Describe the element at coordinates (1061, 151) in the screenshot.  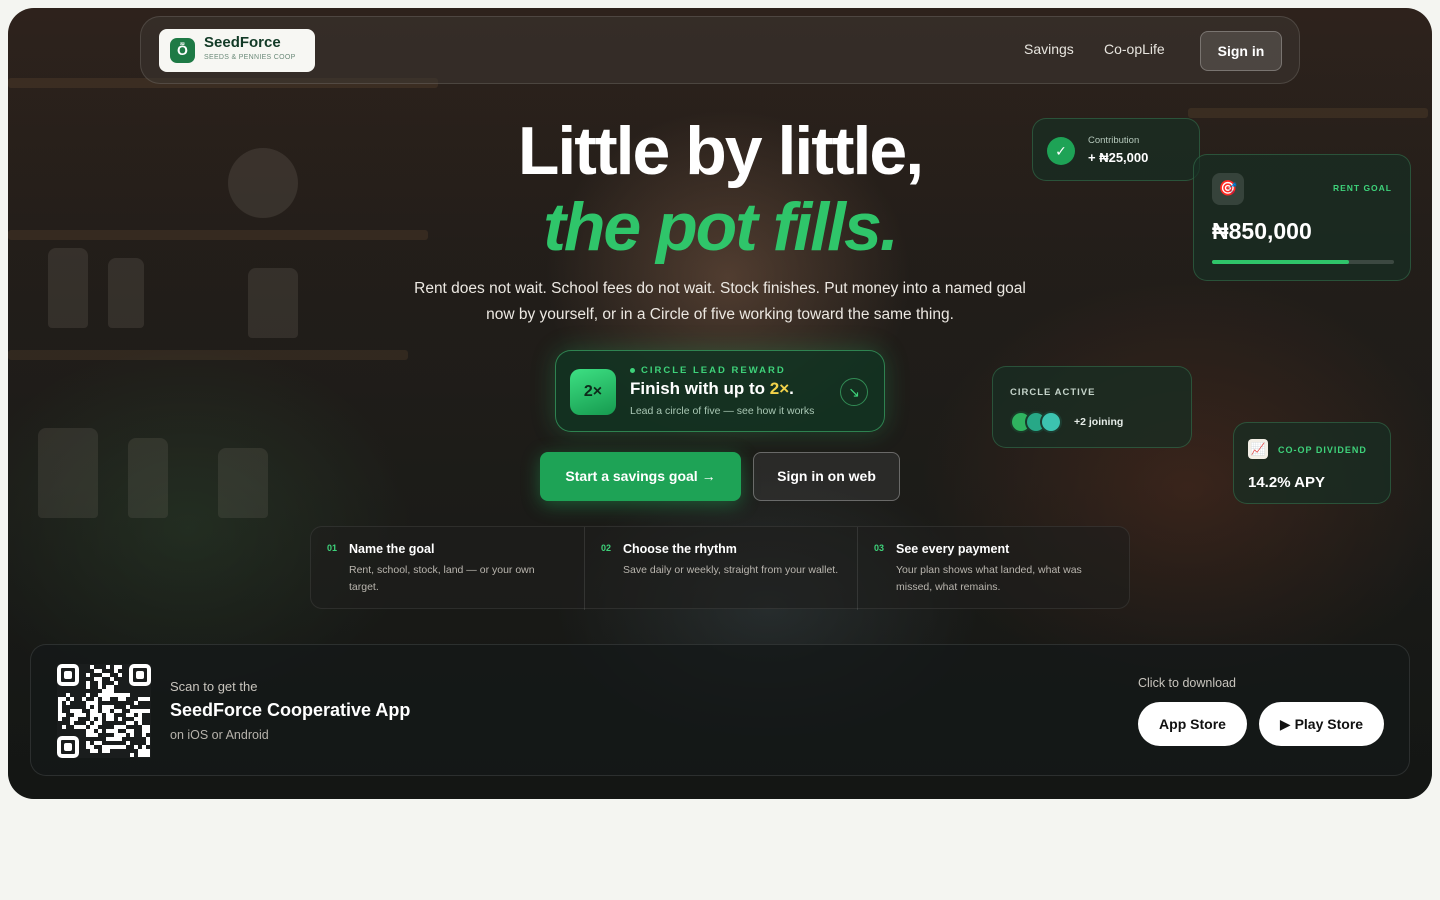
I see `check-icon: ✓` at that location.